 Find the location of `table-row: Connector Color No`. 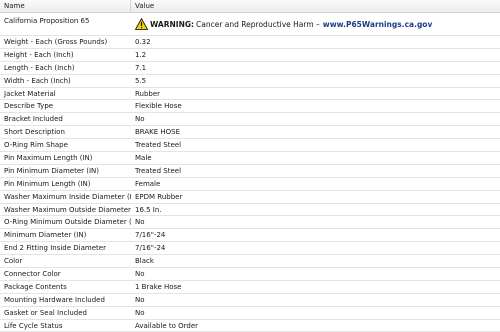

table-row: Connector Color No is located at coordinates (250, 274).